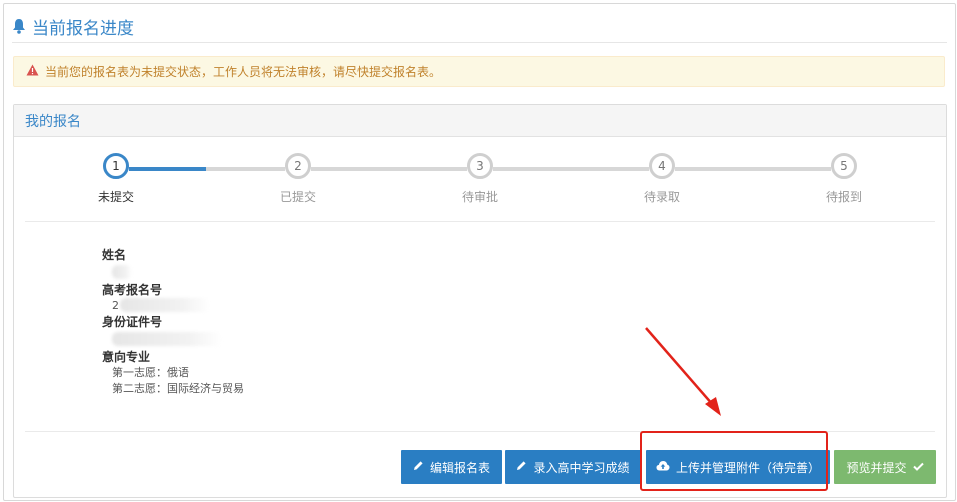 This screenshot has width=957, height=502. I want to click on upload-attachments-label: 上传并管理附件（待完善）, so click(747, 467).